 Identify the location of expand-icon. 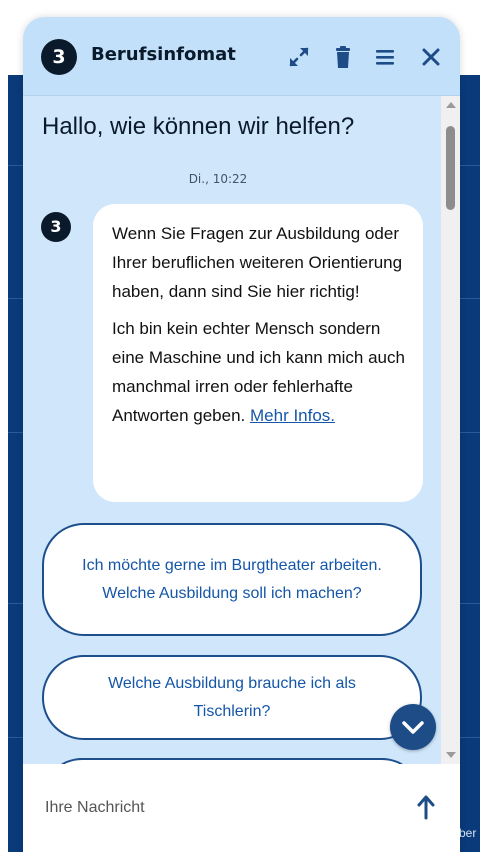
(299, 57).